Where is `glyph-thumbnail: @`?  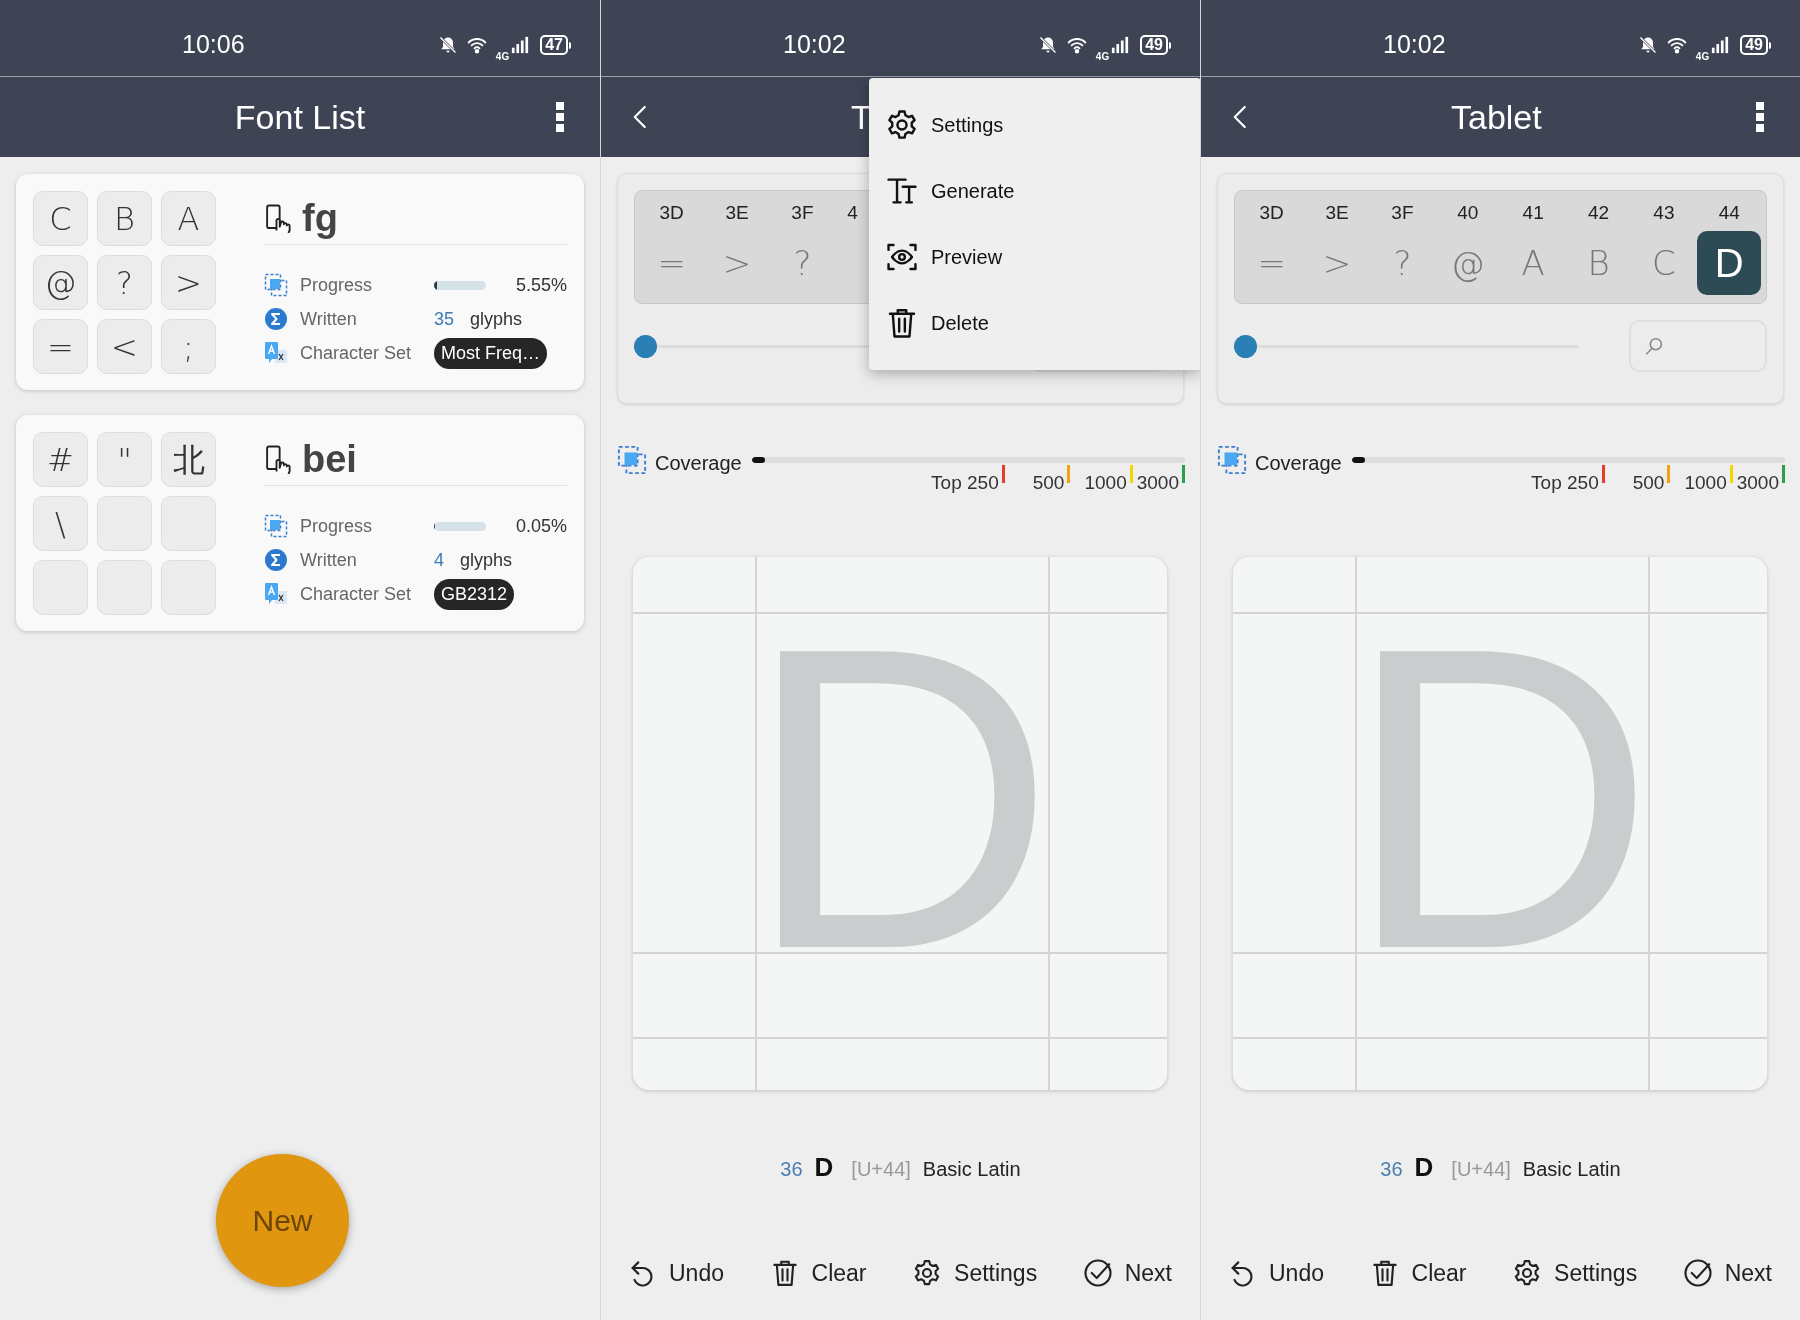 glyph-thumbnail: @ is located at coordinates (60, 282).